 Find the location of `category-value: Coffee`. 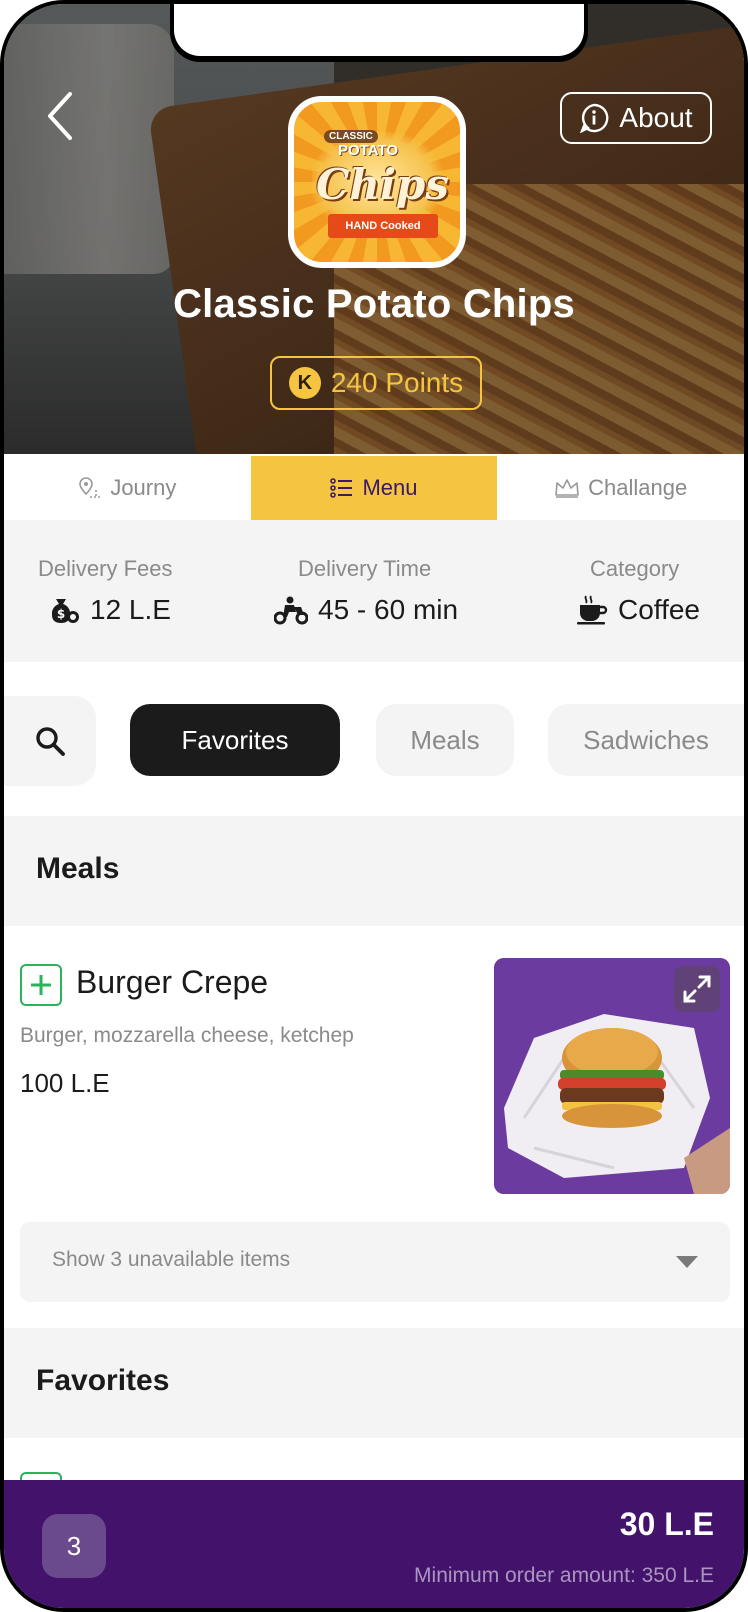

category-value: Coffee is located at coordinates (659, 609).